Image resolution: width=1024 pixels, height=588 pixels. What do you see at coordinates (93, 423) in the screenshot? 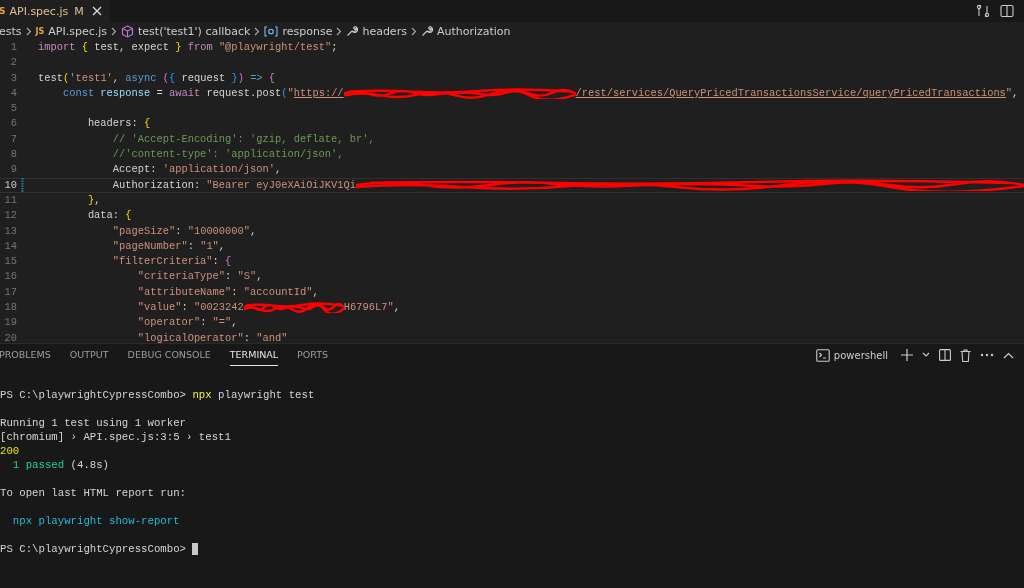
I see `terminal-text: Running 1 test using 1 worker` at bounding box center [93, 423].